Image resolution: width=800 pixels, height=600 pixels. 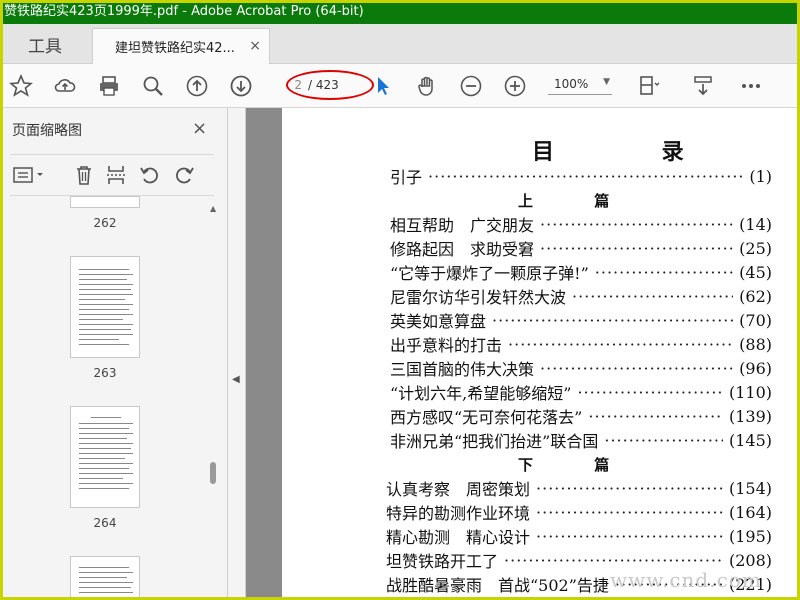 What do you see at coordinates (150, 175) in the screenshot?
I see `rotate-counterclockwise-icon` at bounding box center [150, 175].